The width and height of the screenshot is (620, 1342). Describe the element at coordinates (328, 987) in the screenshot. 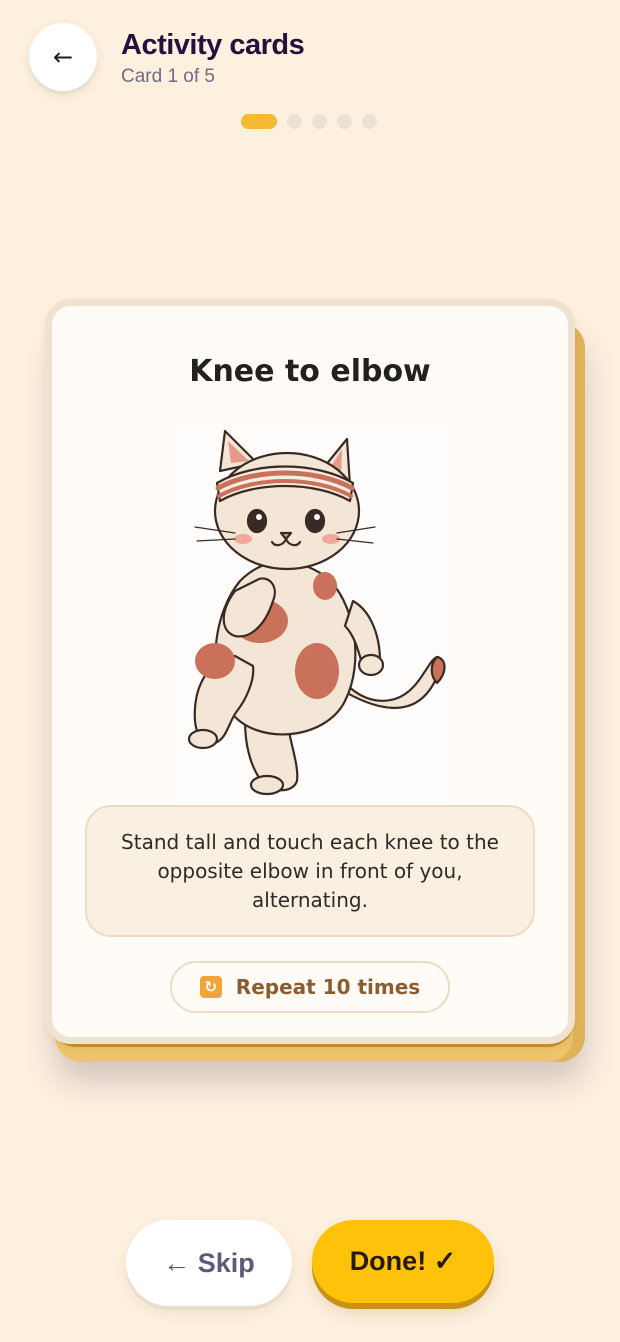

I see `repeat-label: Repeat 10 times` at that location.